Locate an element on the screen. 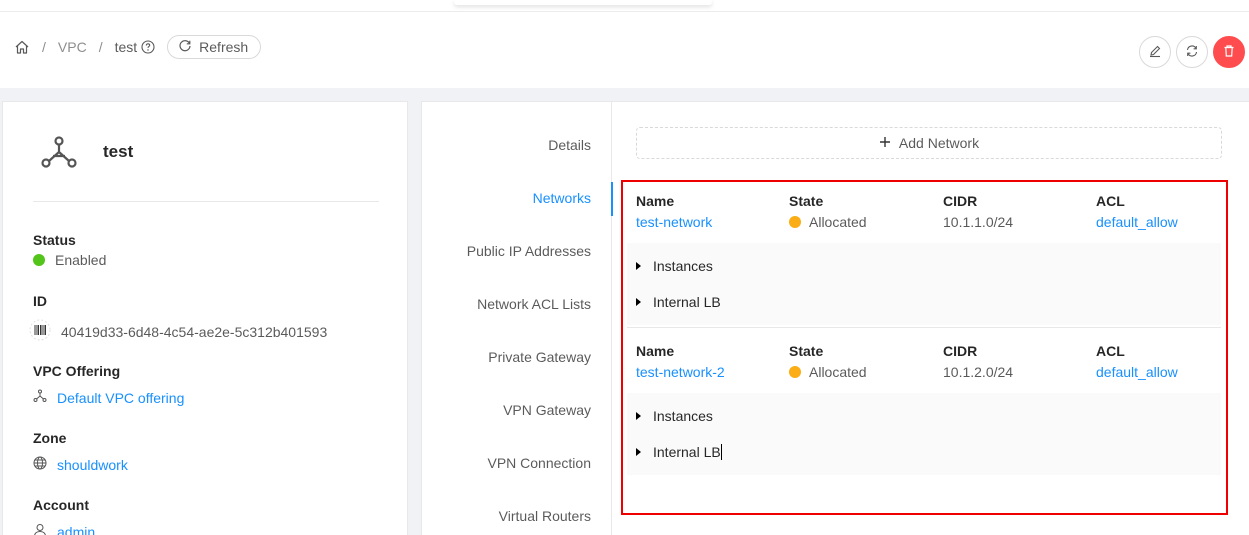 The width and height of the screenshot is (1249, 535). id-text: 40419d33-6d48-4c54-ae2e-5c312b401593 is located at coordinates (194, 331).